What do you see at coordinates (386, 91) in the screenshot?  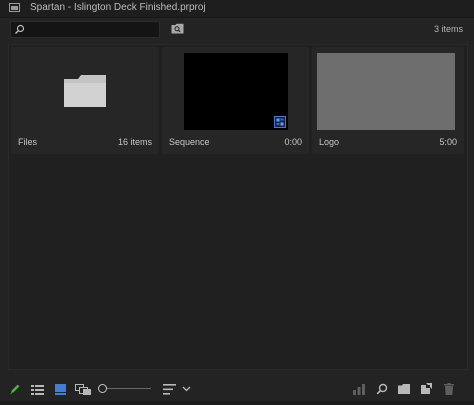 I see `clip-thumbnail` at bounding box center [386, 91].